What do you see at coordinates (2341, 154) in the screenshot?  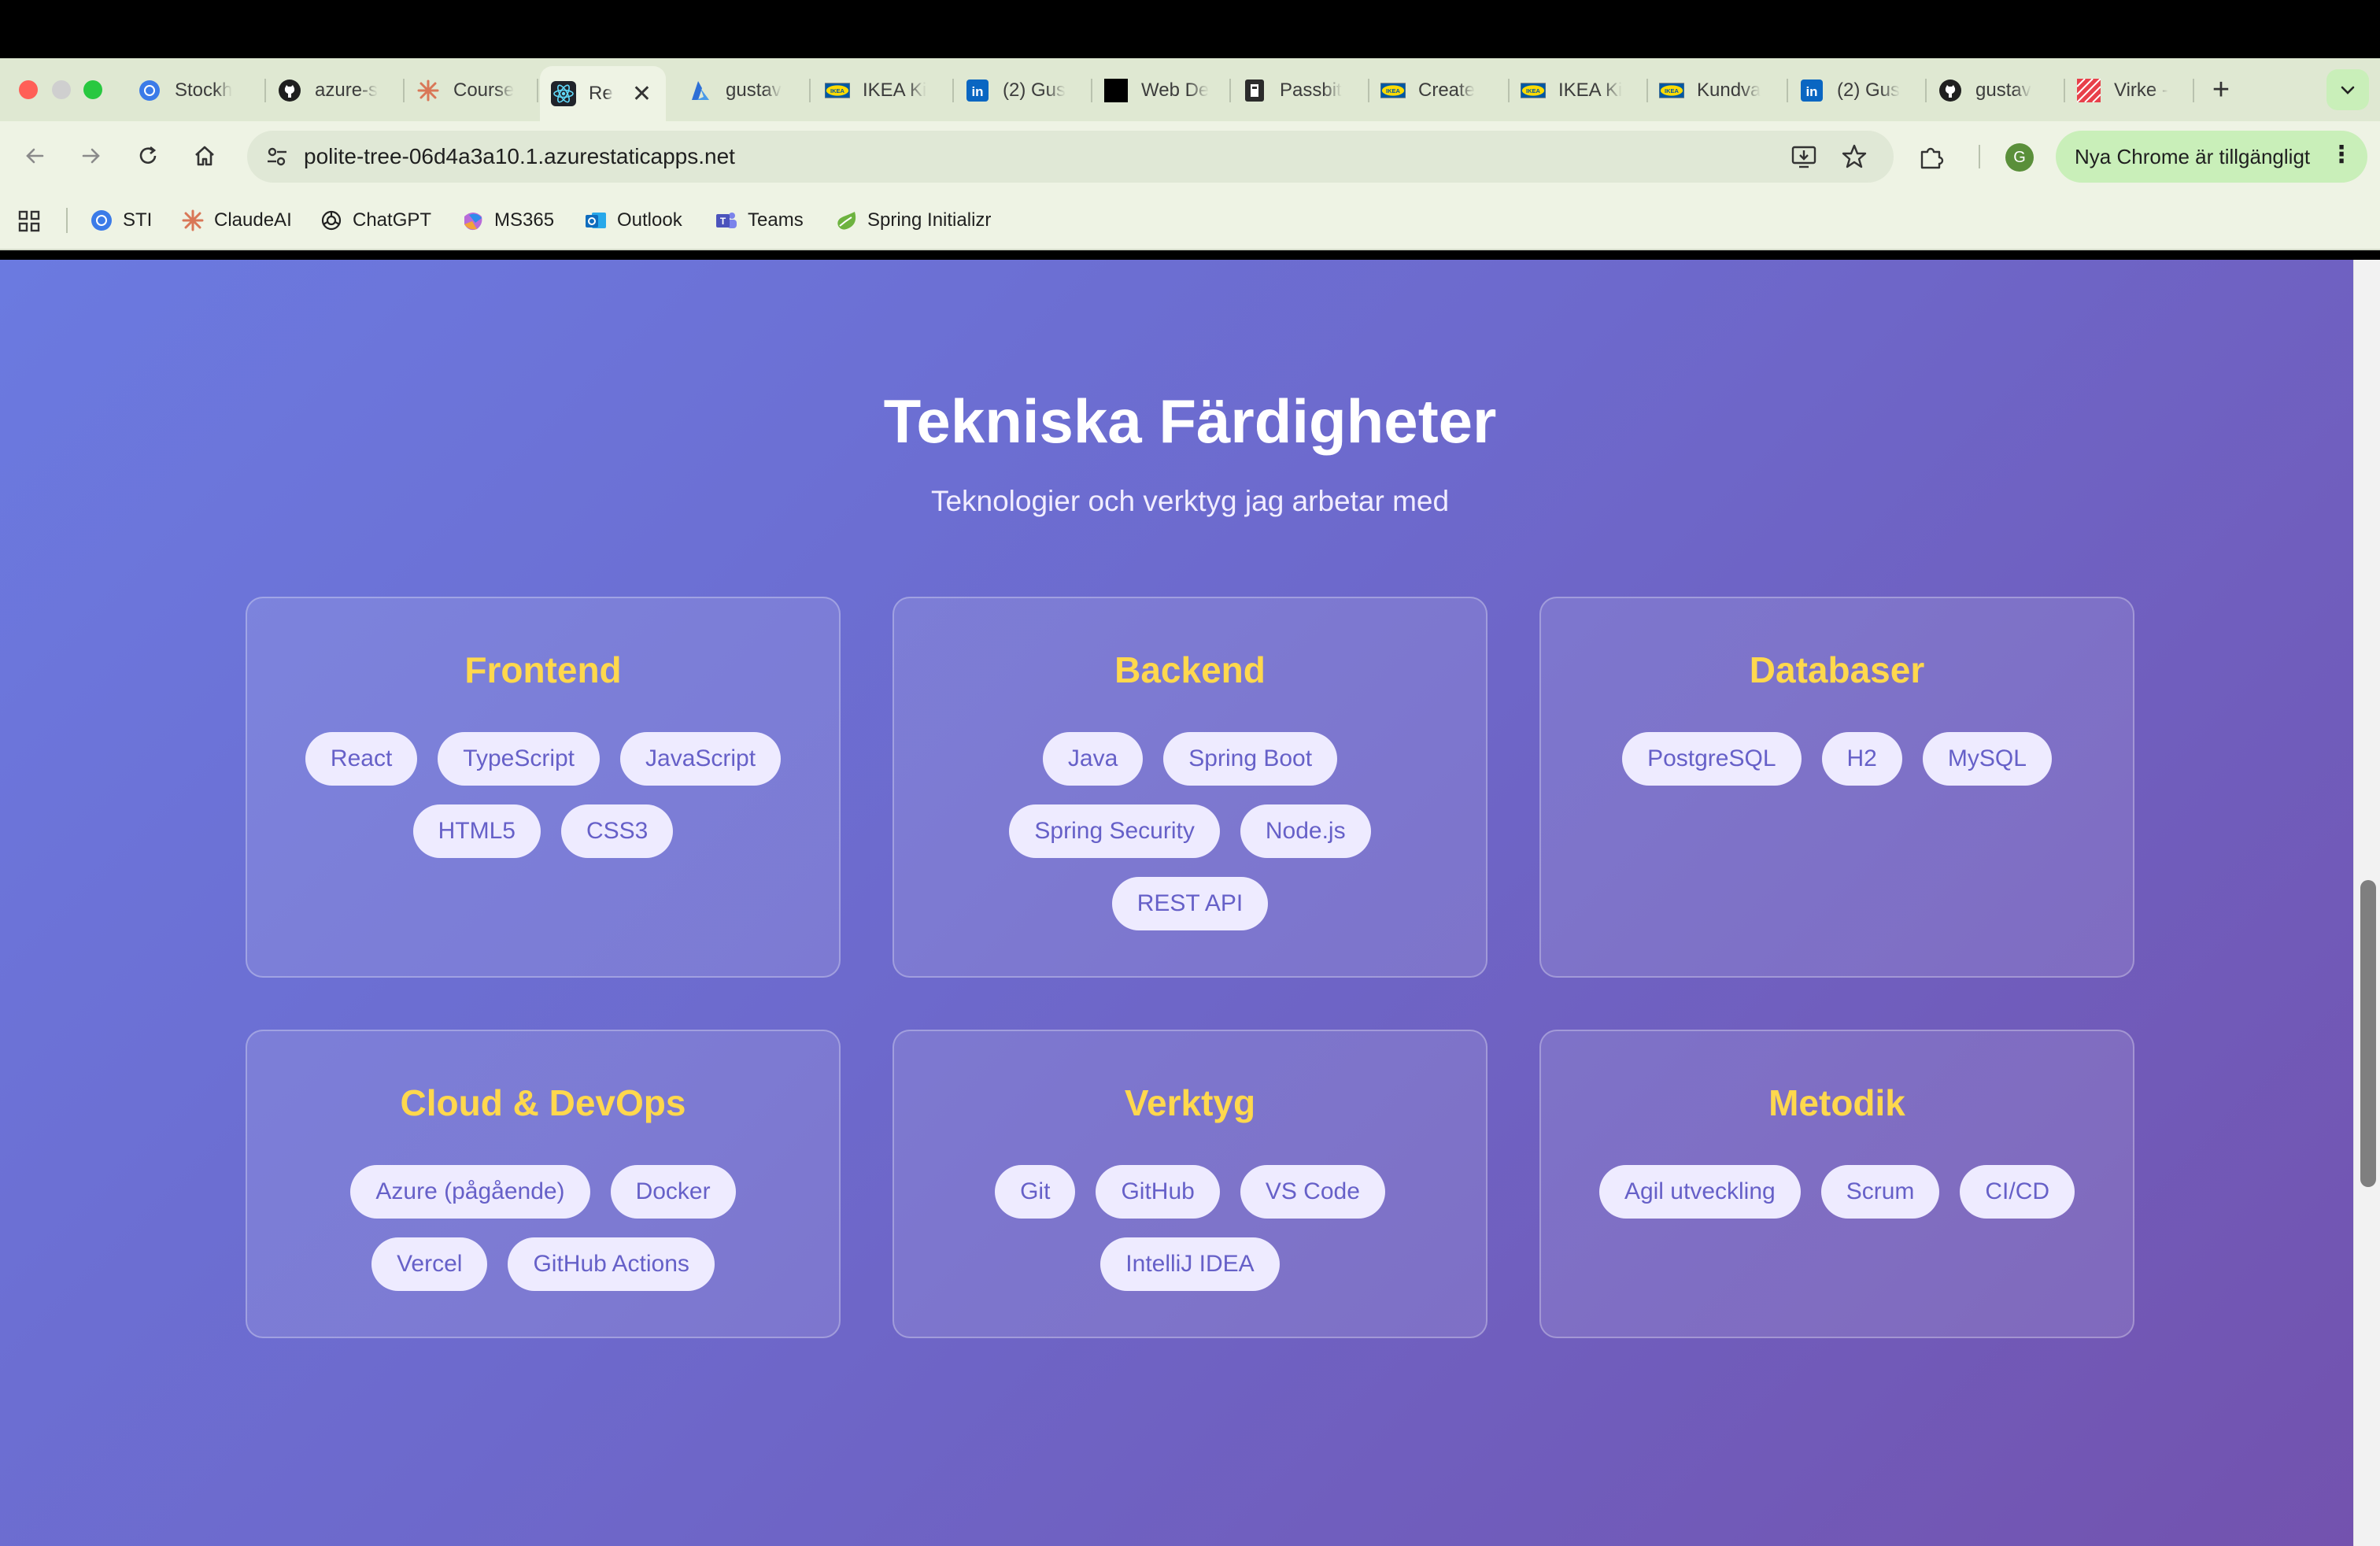 I see `more-menu-icon: ⋮` at bounding box center [2341, 154].